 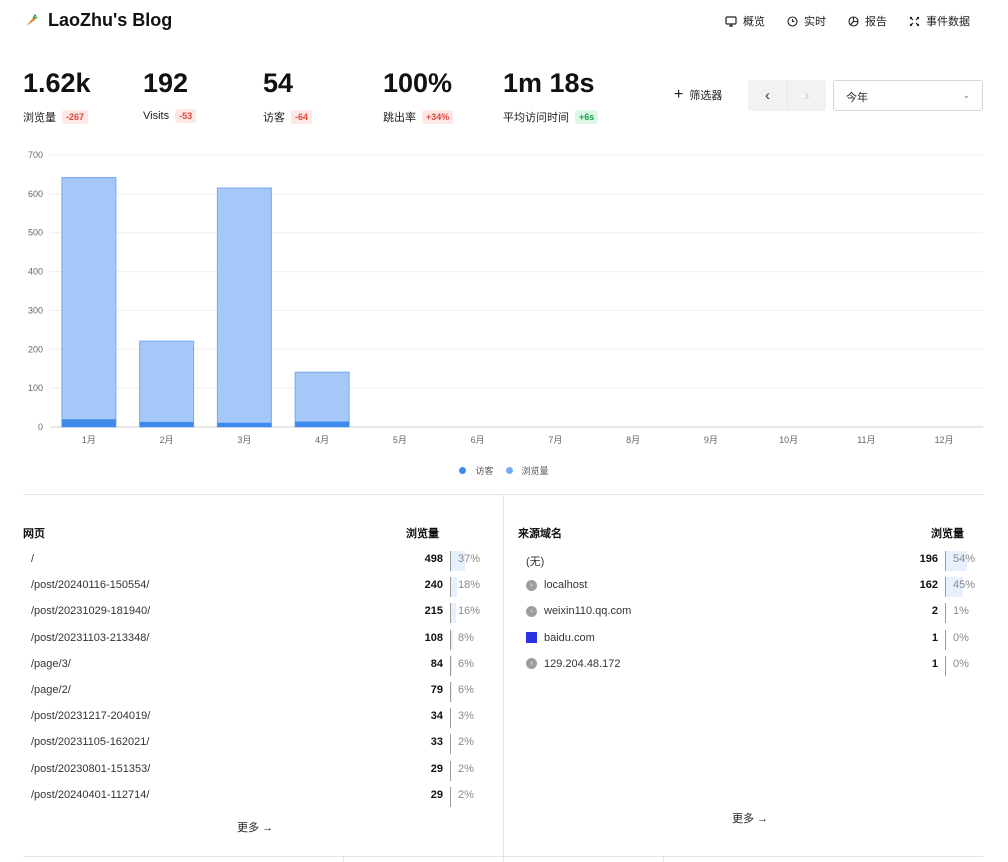 I want to click on table-row: /post/20230801-151353/29 2%, so click(x=253, y=773).